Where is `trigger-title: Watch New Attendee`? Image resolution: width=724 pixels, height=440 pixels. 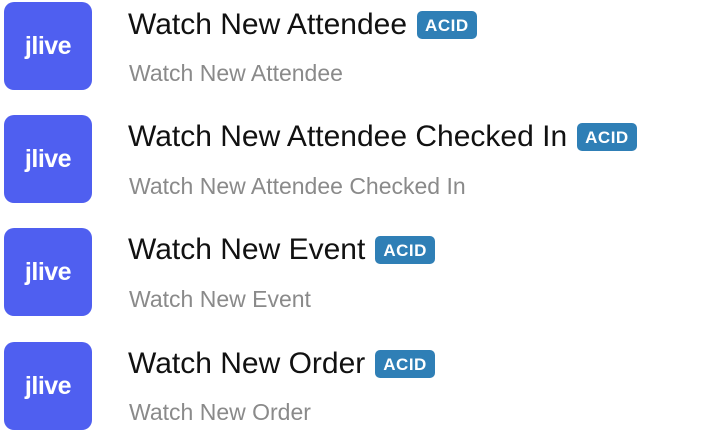 trigger-title: Watch New Attendee is located at coordinates (268, 24).